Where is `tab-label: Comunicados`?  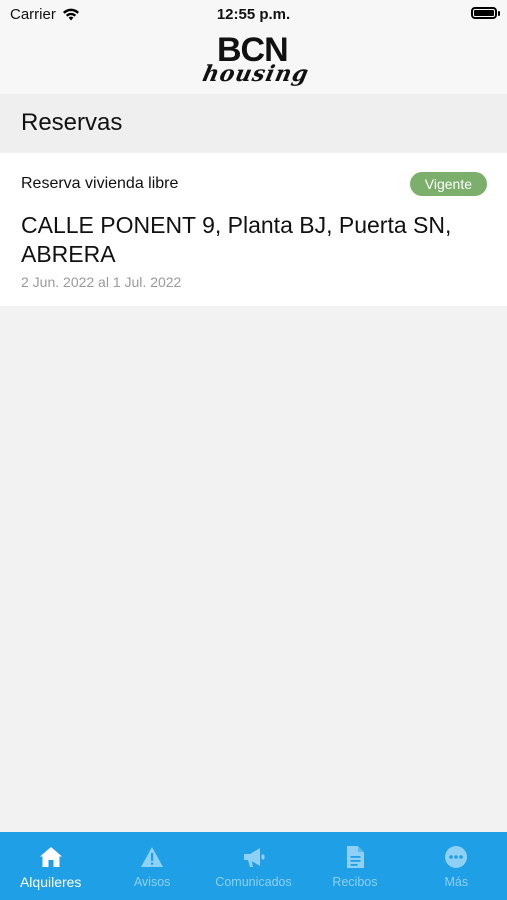 tab-label: Comunicados is located at coordinates (253, 882).